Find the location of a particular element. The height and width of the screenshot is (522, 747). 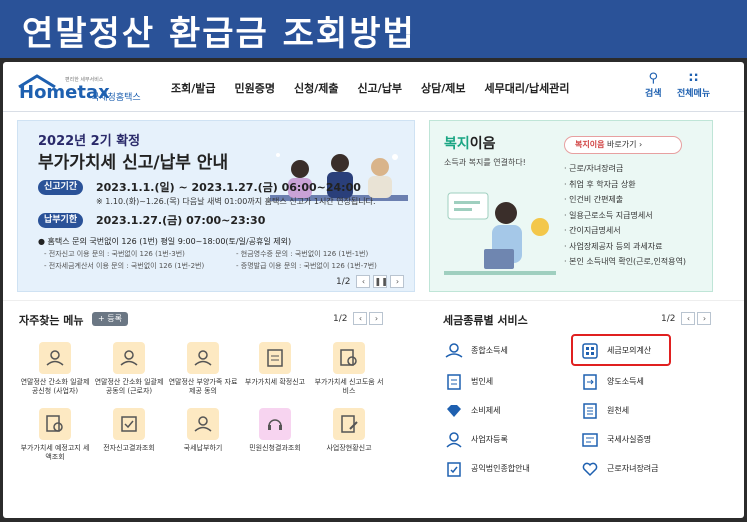

favorite-label: 연말정산 간소화 일괄제공신청 (사업자) is located at coordinates (55, 386).